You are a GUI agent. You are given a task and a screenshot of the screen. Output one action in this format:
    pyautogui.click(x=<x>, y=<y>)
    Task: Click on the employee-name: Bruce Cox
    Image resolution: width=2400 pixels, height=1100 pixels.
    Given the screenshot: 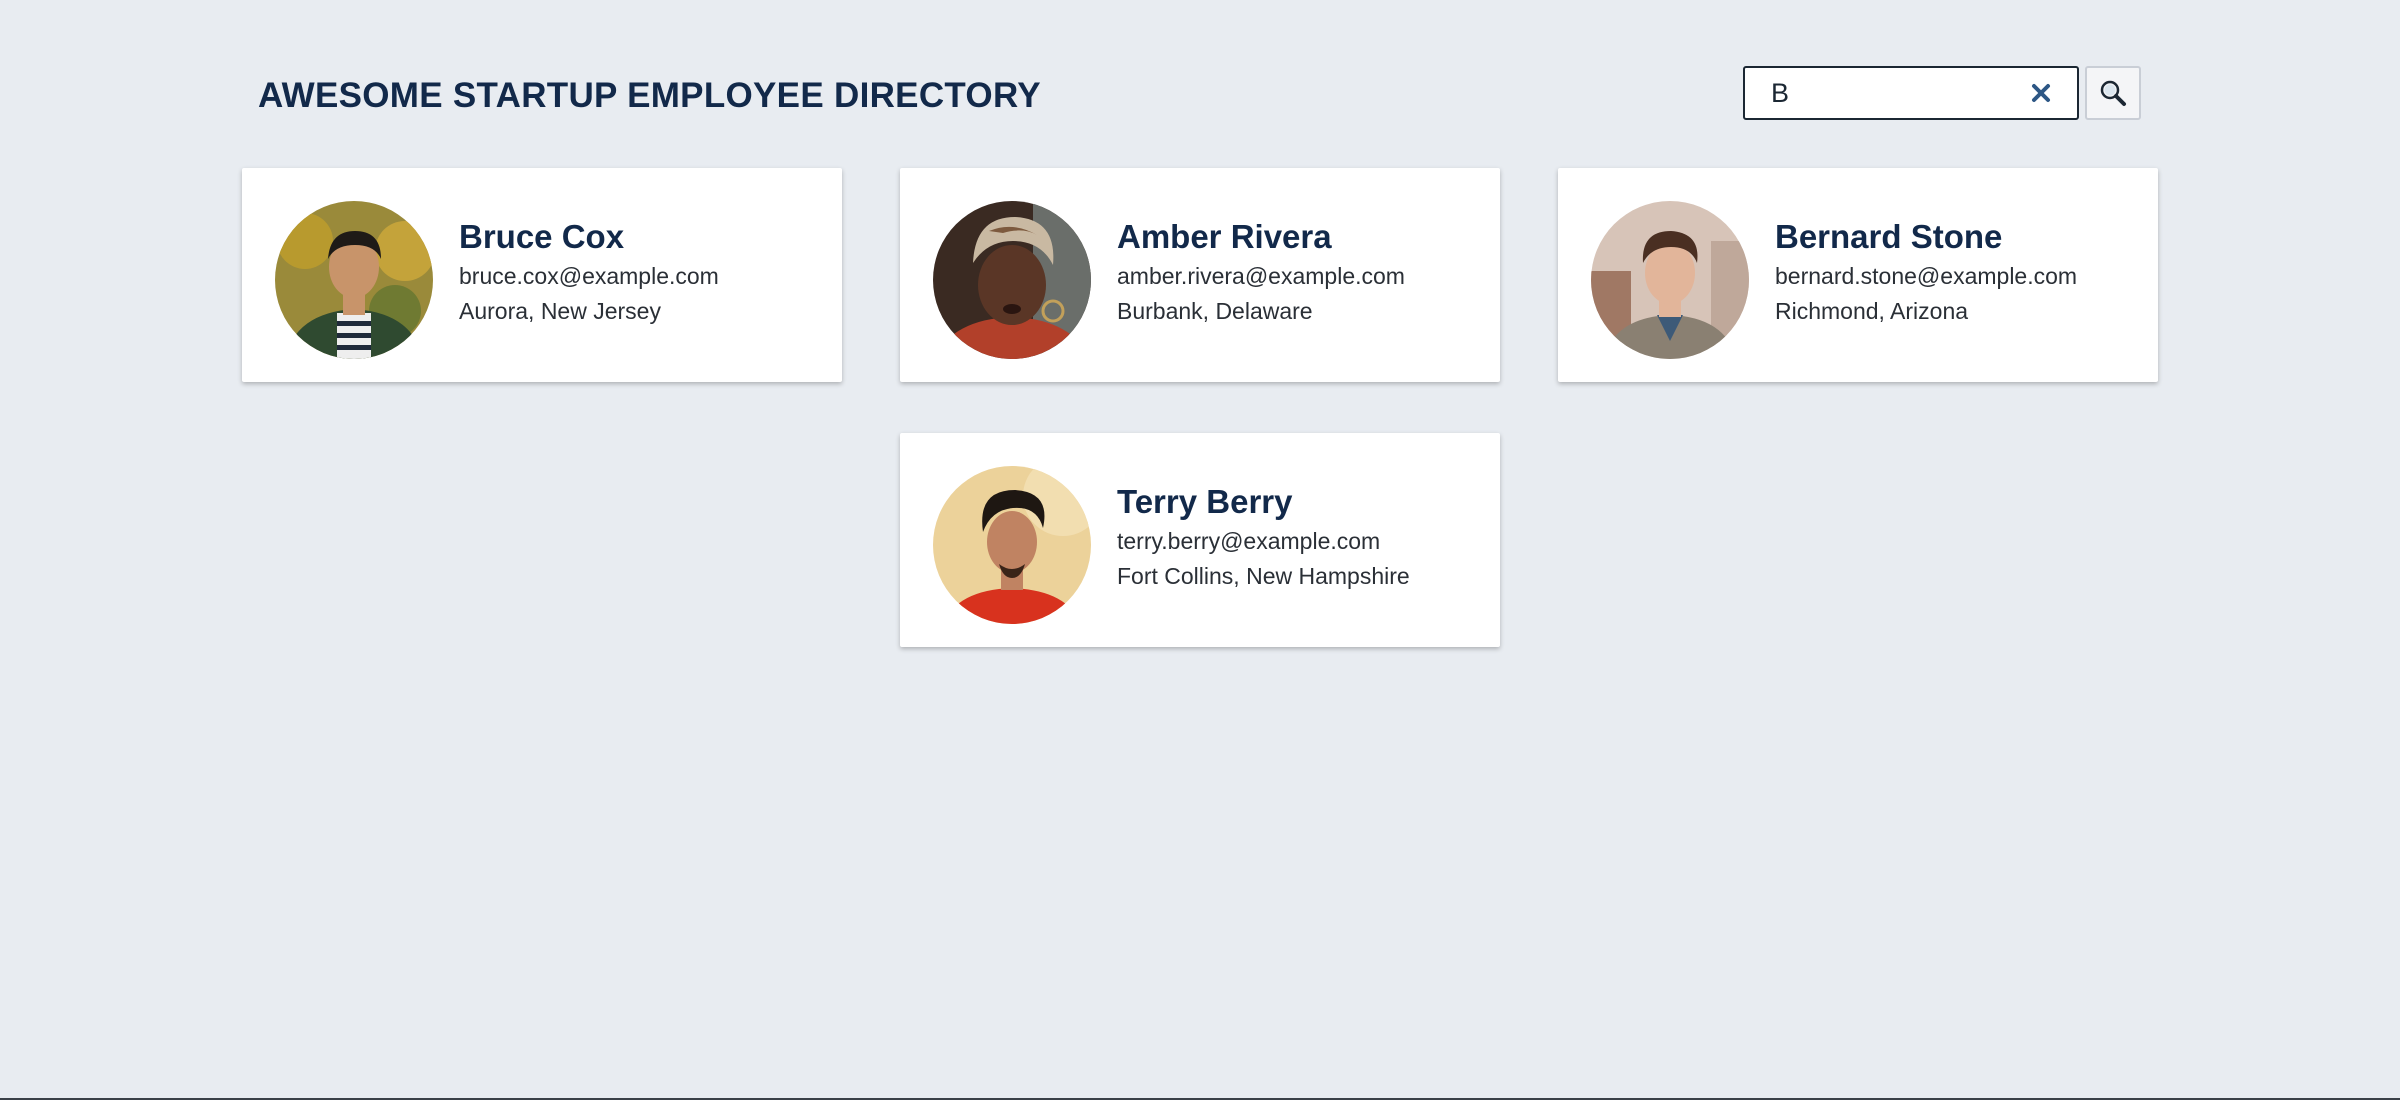 What is the action you would take?
    pyautogui.click(x=542, y=236)
    